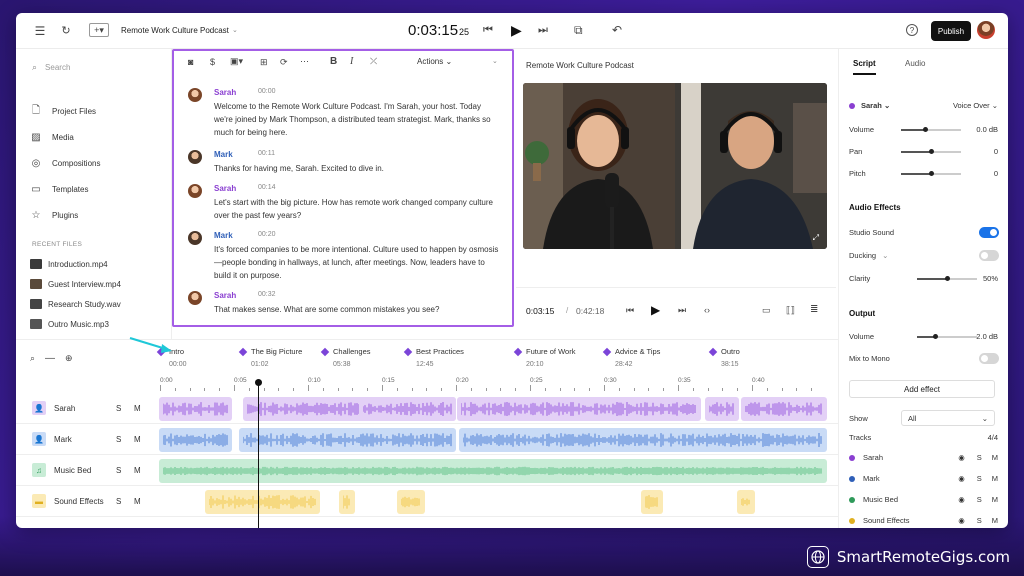 The image size is (1024, 576). What do you see at coordinates (333, 61) in the screenshot?
I see `bold-icon: B` at bounding box center [333, 61].